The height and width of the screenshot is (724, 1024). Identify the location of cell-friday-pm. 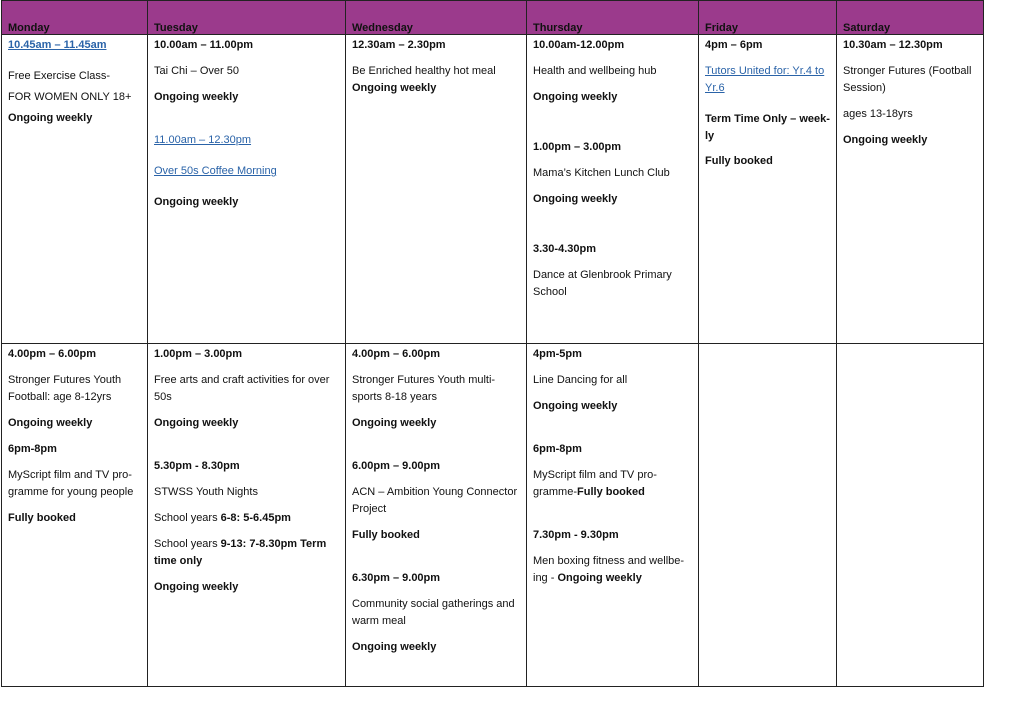
(767, 515).